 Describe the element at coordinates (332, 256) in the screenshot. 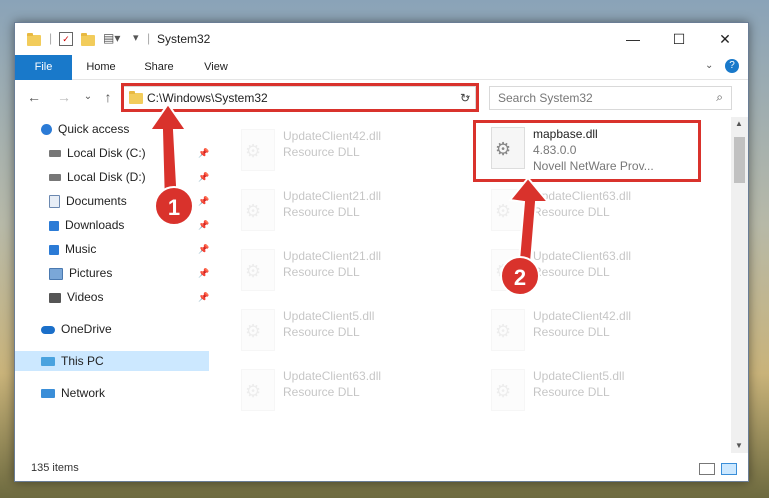

I see `file-name: UpdateClient21.dll` at that location.